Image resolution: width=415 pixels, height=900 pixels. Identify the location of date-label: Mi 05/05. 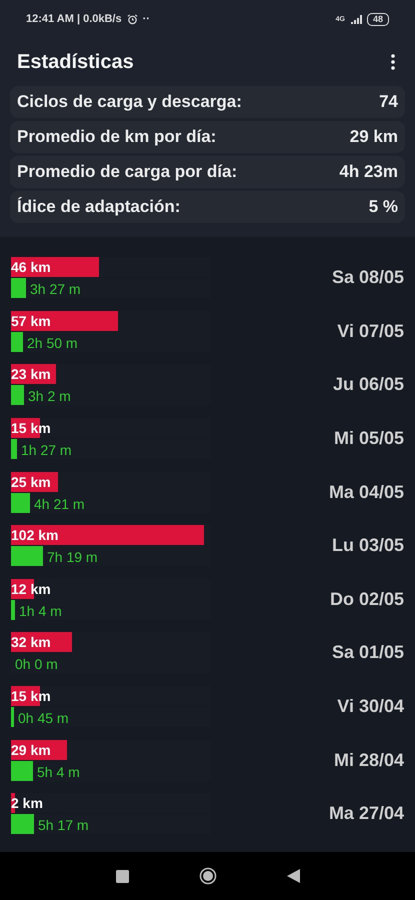
(369, 439).